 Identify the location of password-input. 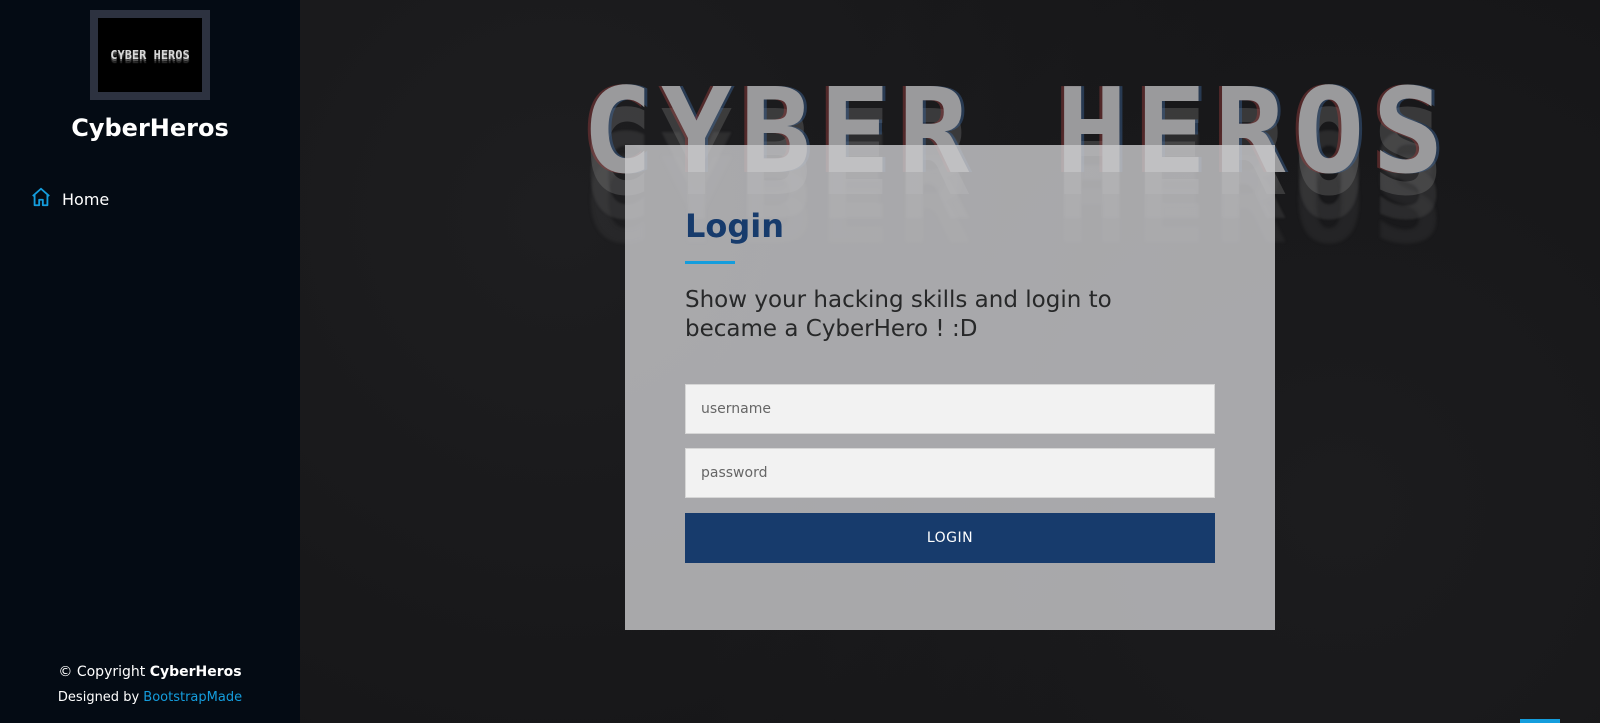
(950, 473).